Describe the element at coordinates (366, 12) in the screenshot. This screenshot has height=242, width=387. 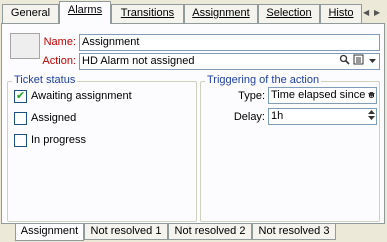
I see `tab-scroll-left-icon: ◀` at that location.